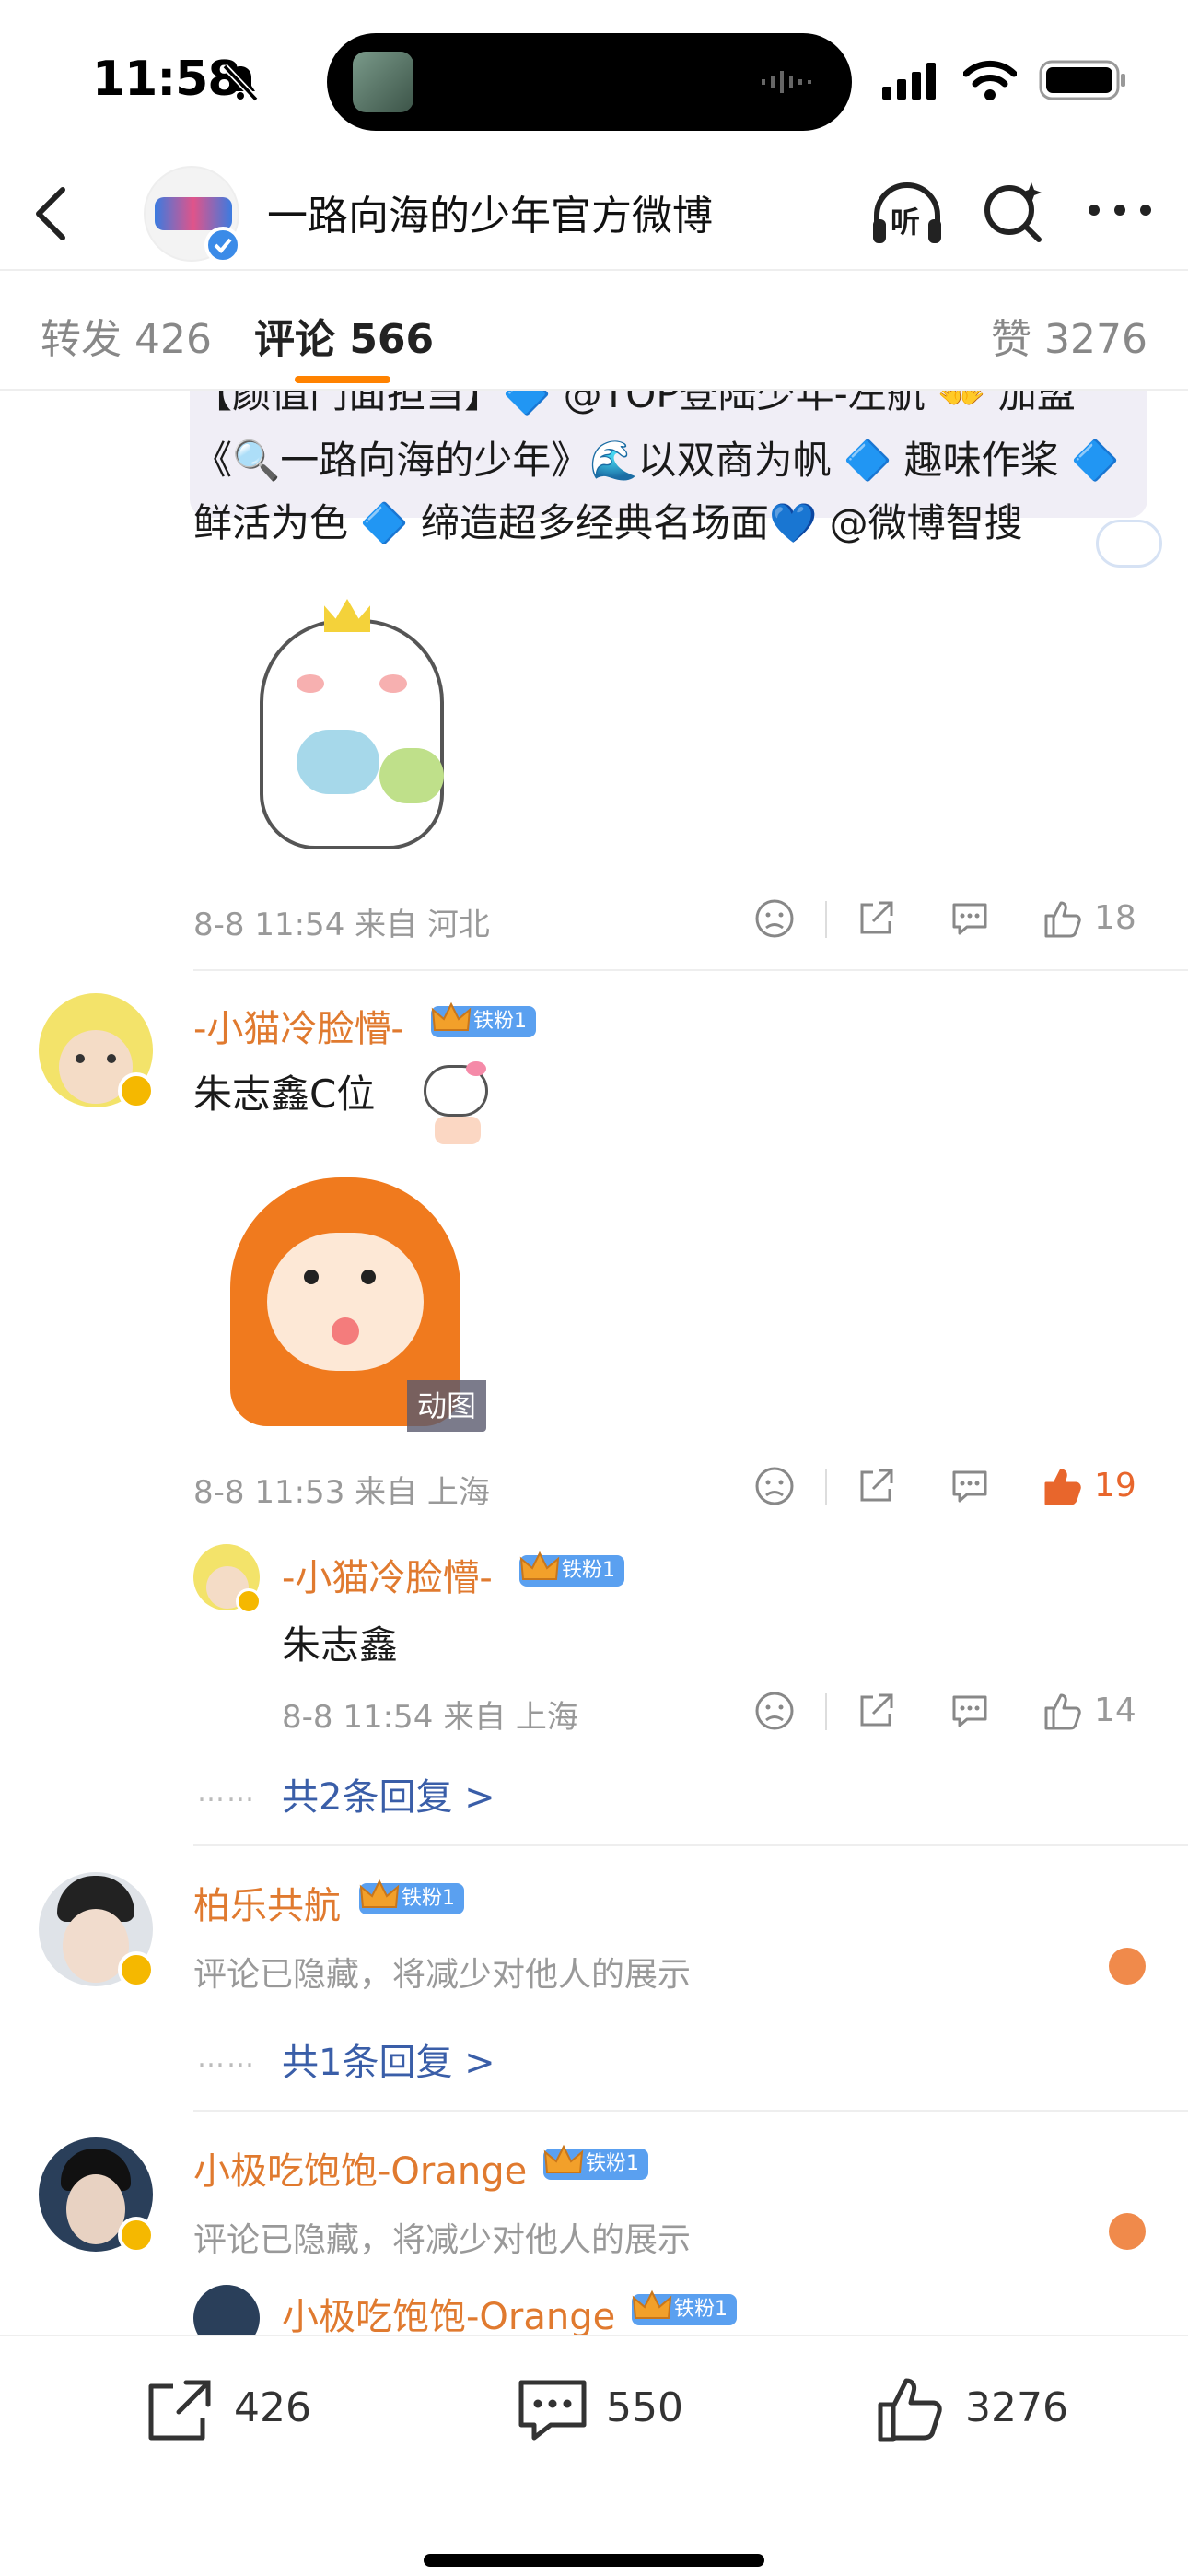 This screenshot has height=2576, width=1188. I want to click on comment-meta: 8-8 11:53 来自 上海, so click(341, 1492).